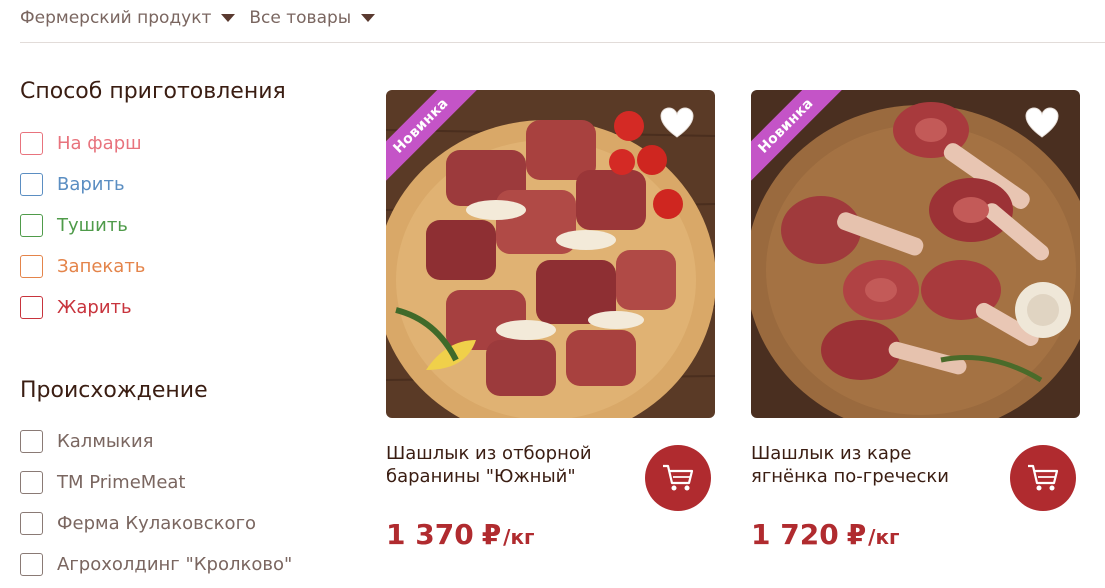  I want to click on products-dropdown-label: Все товары, so click(300, 18).